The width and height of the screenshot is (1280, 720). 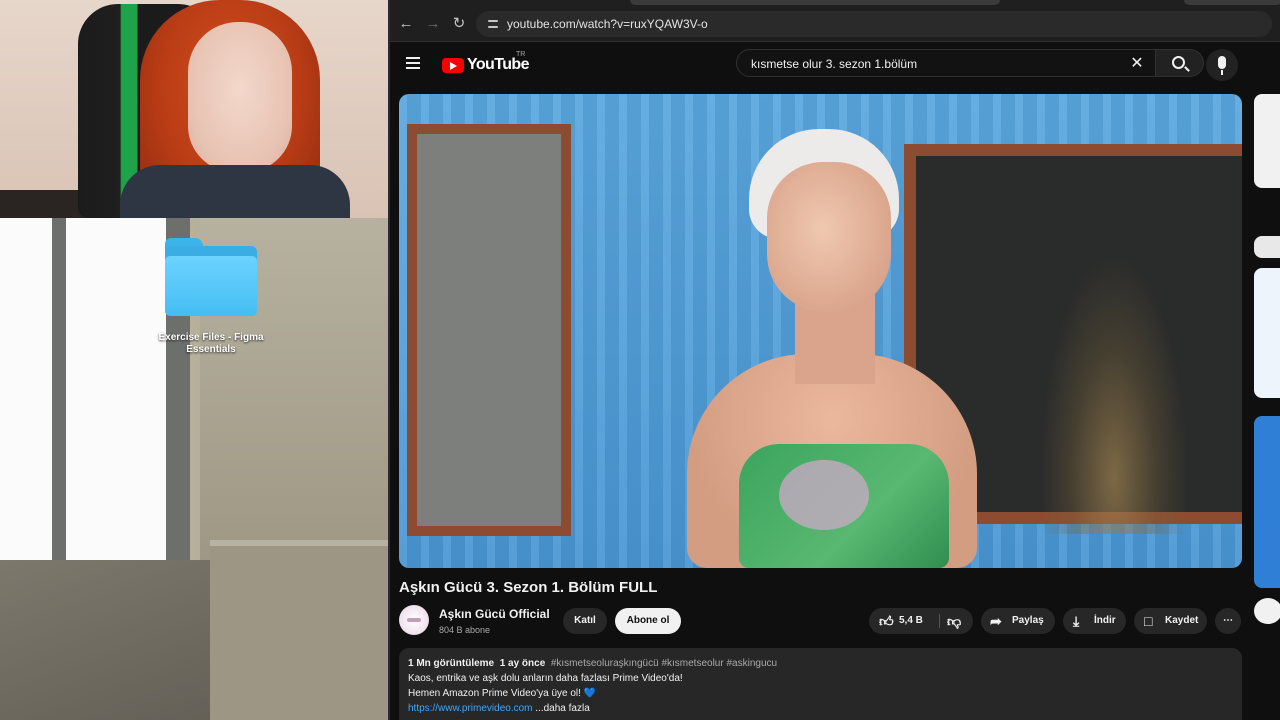 What do you see at coordinates (406, 24) in the screenshot?
I see `back-arrow-icon: ←` at bounding box center [406, 24].